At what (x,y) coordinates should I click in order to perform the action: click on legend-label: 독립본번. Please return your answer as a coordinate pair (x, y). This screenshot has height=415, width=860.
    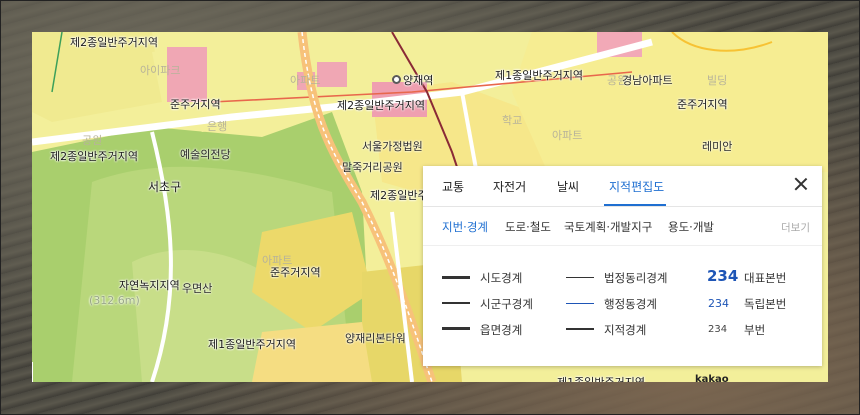
    Looking at the image, I should click on (765, 304).